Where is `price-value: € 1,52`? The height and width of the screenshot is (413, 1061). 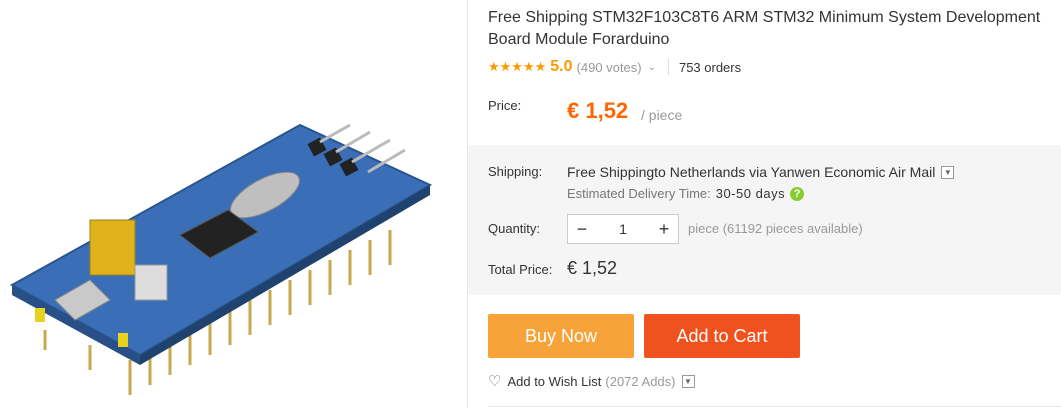 price-value: € 1,52 is located at coordinates (598, 110).